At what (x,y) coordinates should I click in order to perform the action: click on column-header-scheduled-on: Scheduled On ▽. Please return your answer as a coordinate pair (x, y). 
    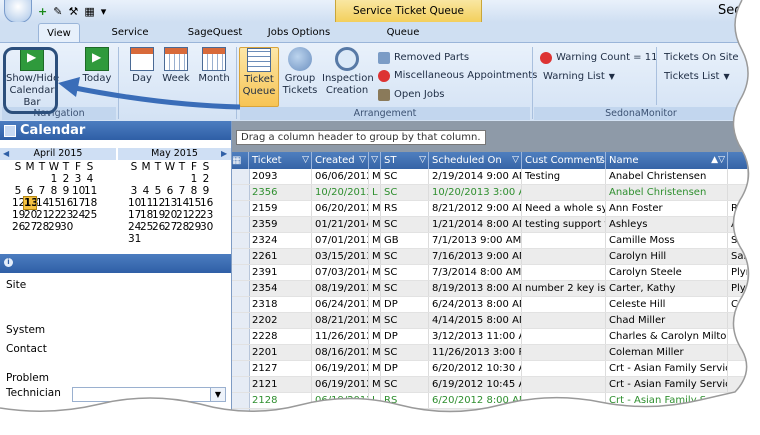
    Looking at the image, I should click on (475, 160).